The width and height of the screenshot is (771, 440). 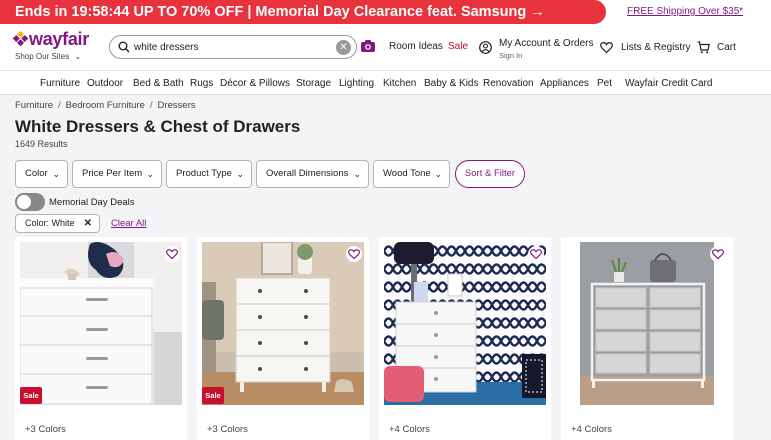 I want to click on sign-in-link: Sign In, so click(x=510, y=55).